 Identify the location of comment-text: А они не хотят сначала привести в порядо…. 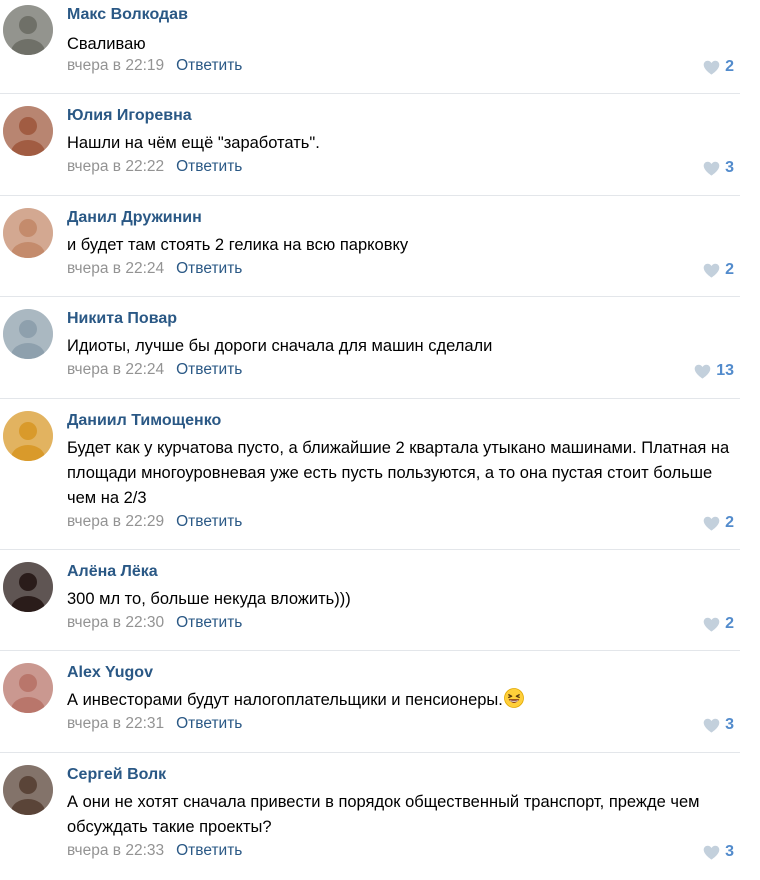
(383, 814).